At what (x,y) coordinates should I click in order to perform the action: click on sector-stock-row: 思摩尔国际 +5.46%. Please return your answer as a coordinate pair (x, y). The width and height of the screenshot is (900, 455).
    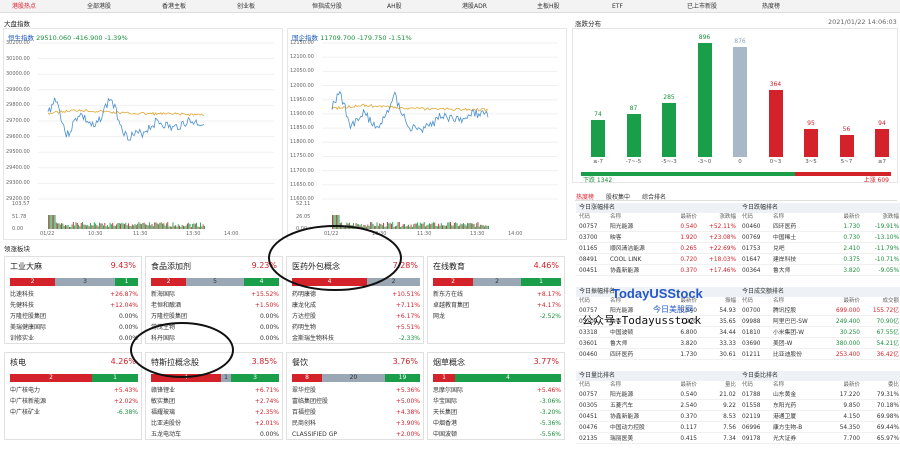
    Looking at the image, I should click on (497, 391).